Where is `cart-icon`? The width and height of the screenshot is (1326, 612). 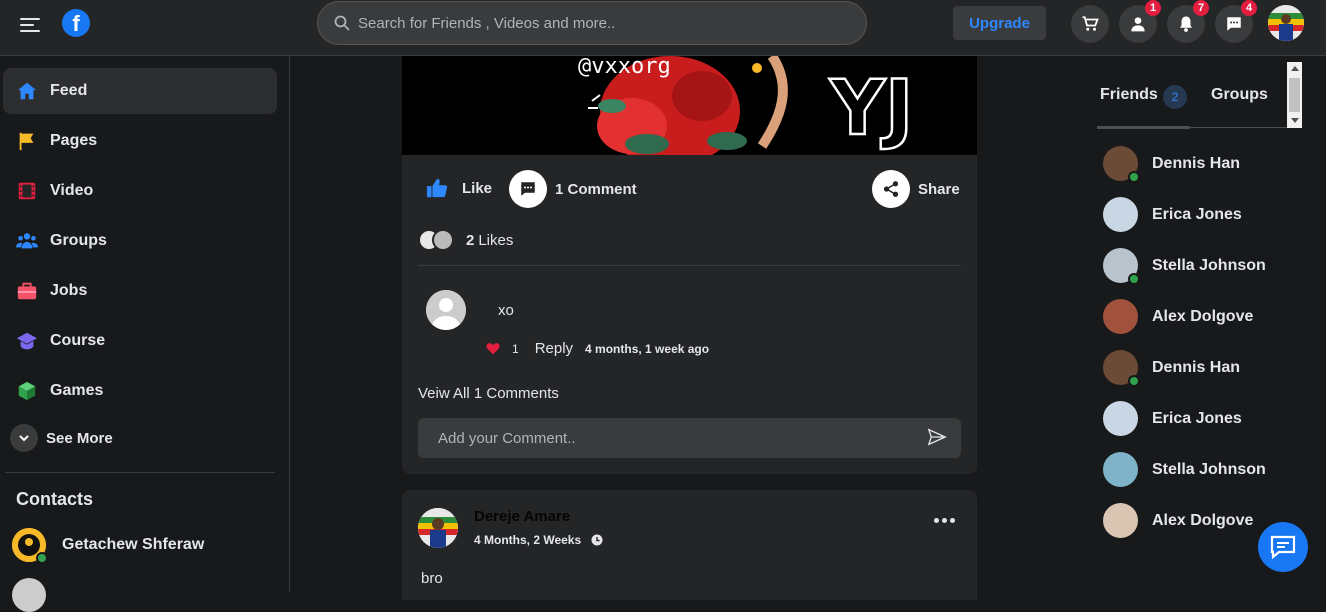 cart-icon is located at coordinates (1090, 23).